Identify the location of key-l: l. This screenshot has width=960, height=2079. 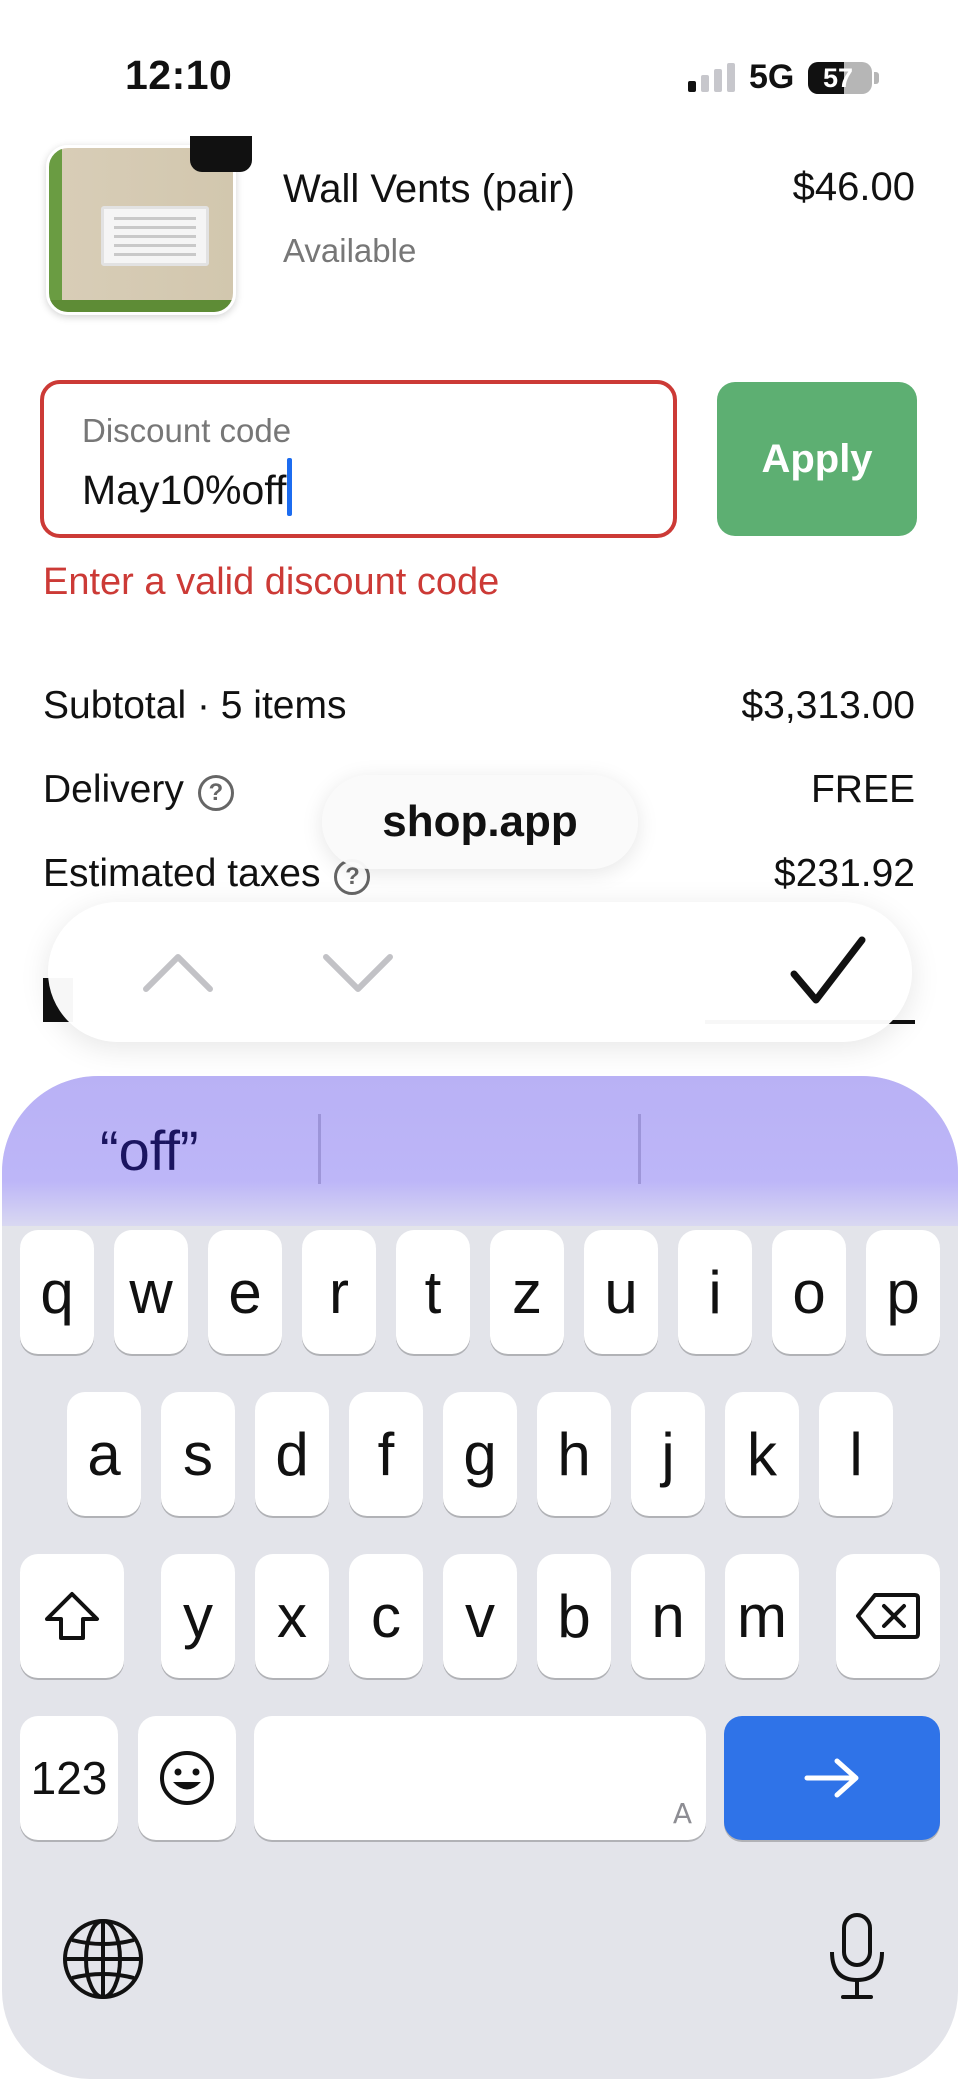
(856, 1454).